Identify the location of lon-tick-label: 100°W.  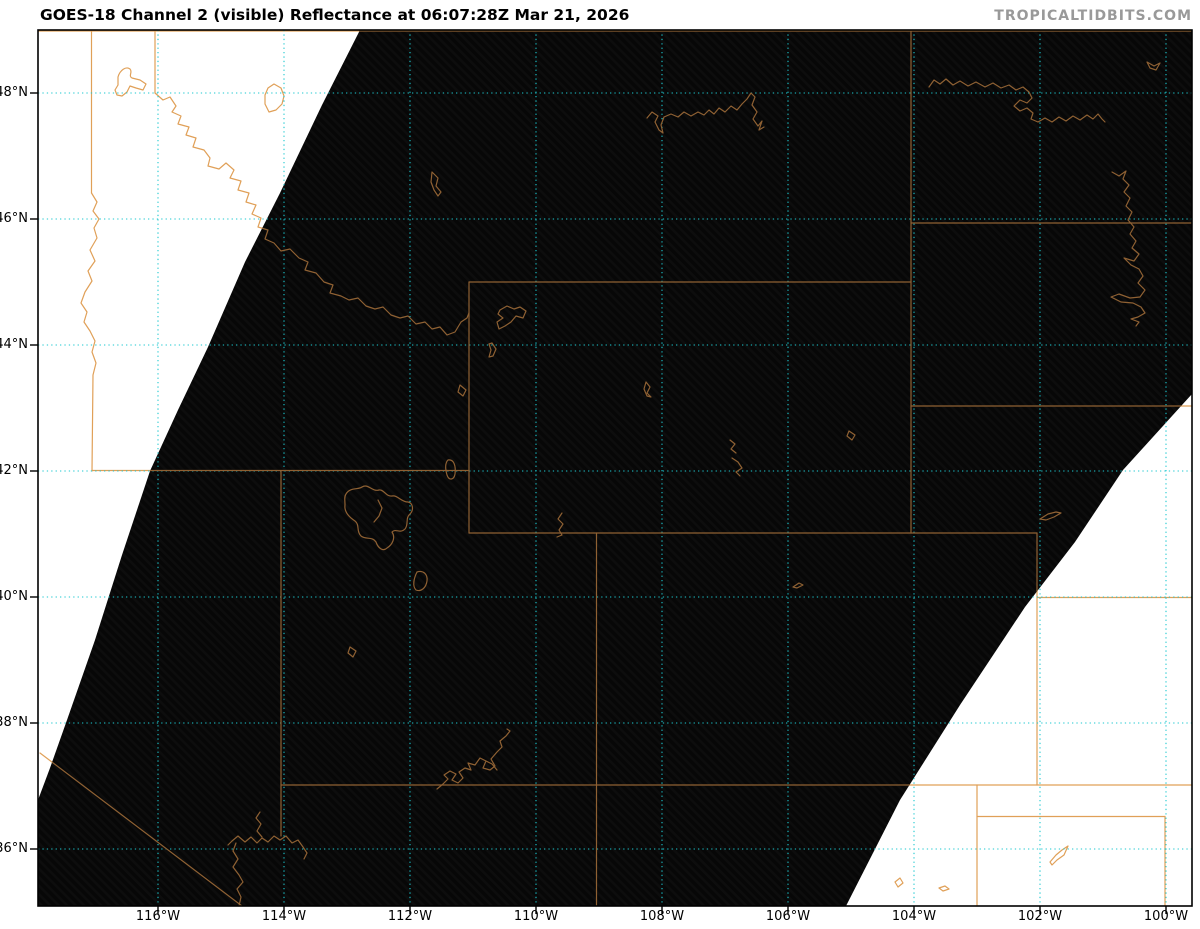
(1166, 916).